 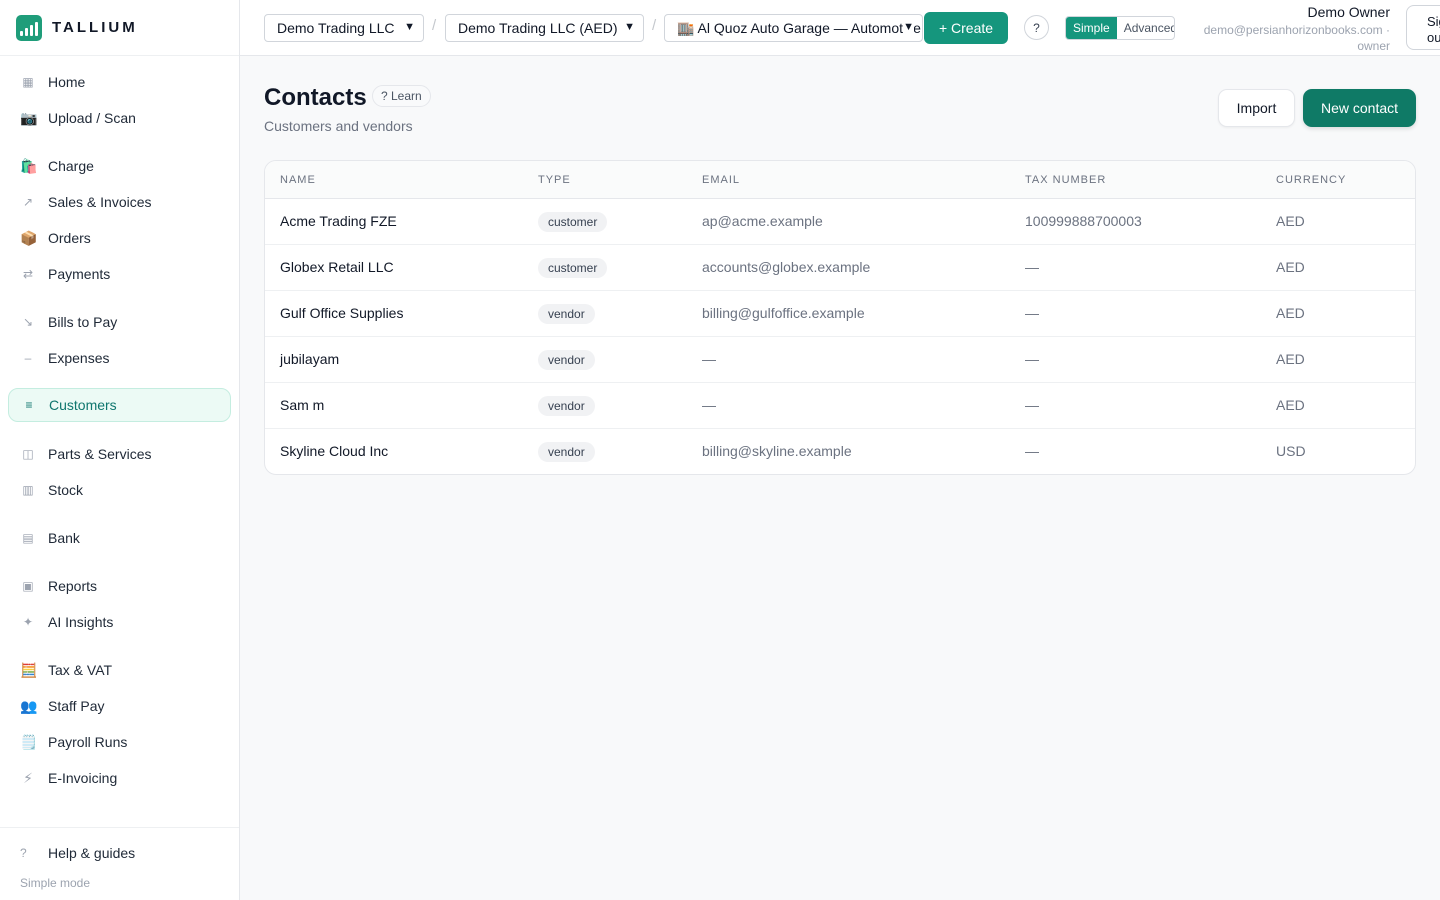 What do you see at coordinates (119, 274) in the screenshot?
I see `sidebar-item-payments: ⇄ Payments` at bounding box center [119, 274].